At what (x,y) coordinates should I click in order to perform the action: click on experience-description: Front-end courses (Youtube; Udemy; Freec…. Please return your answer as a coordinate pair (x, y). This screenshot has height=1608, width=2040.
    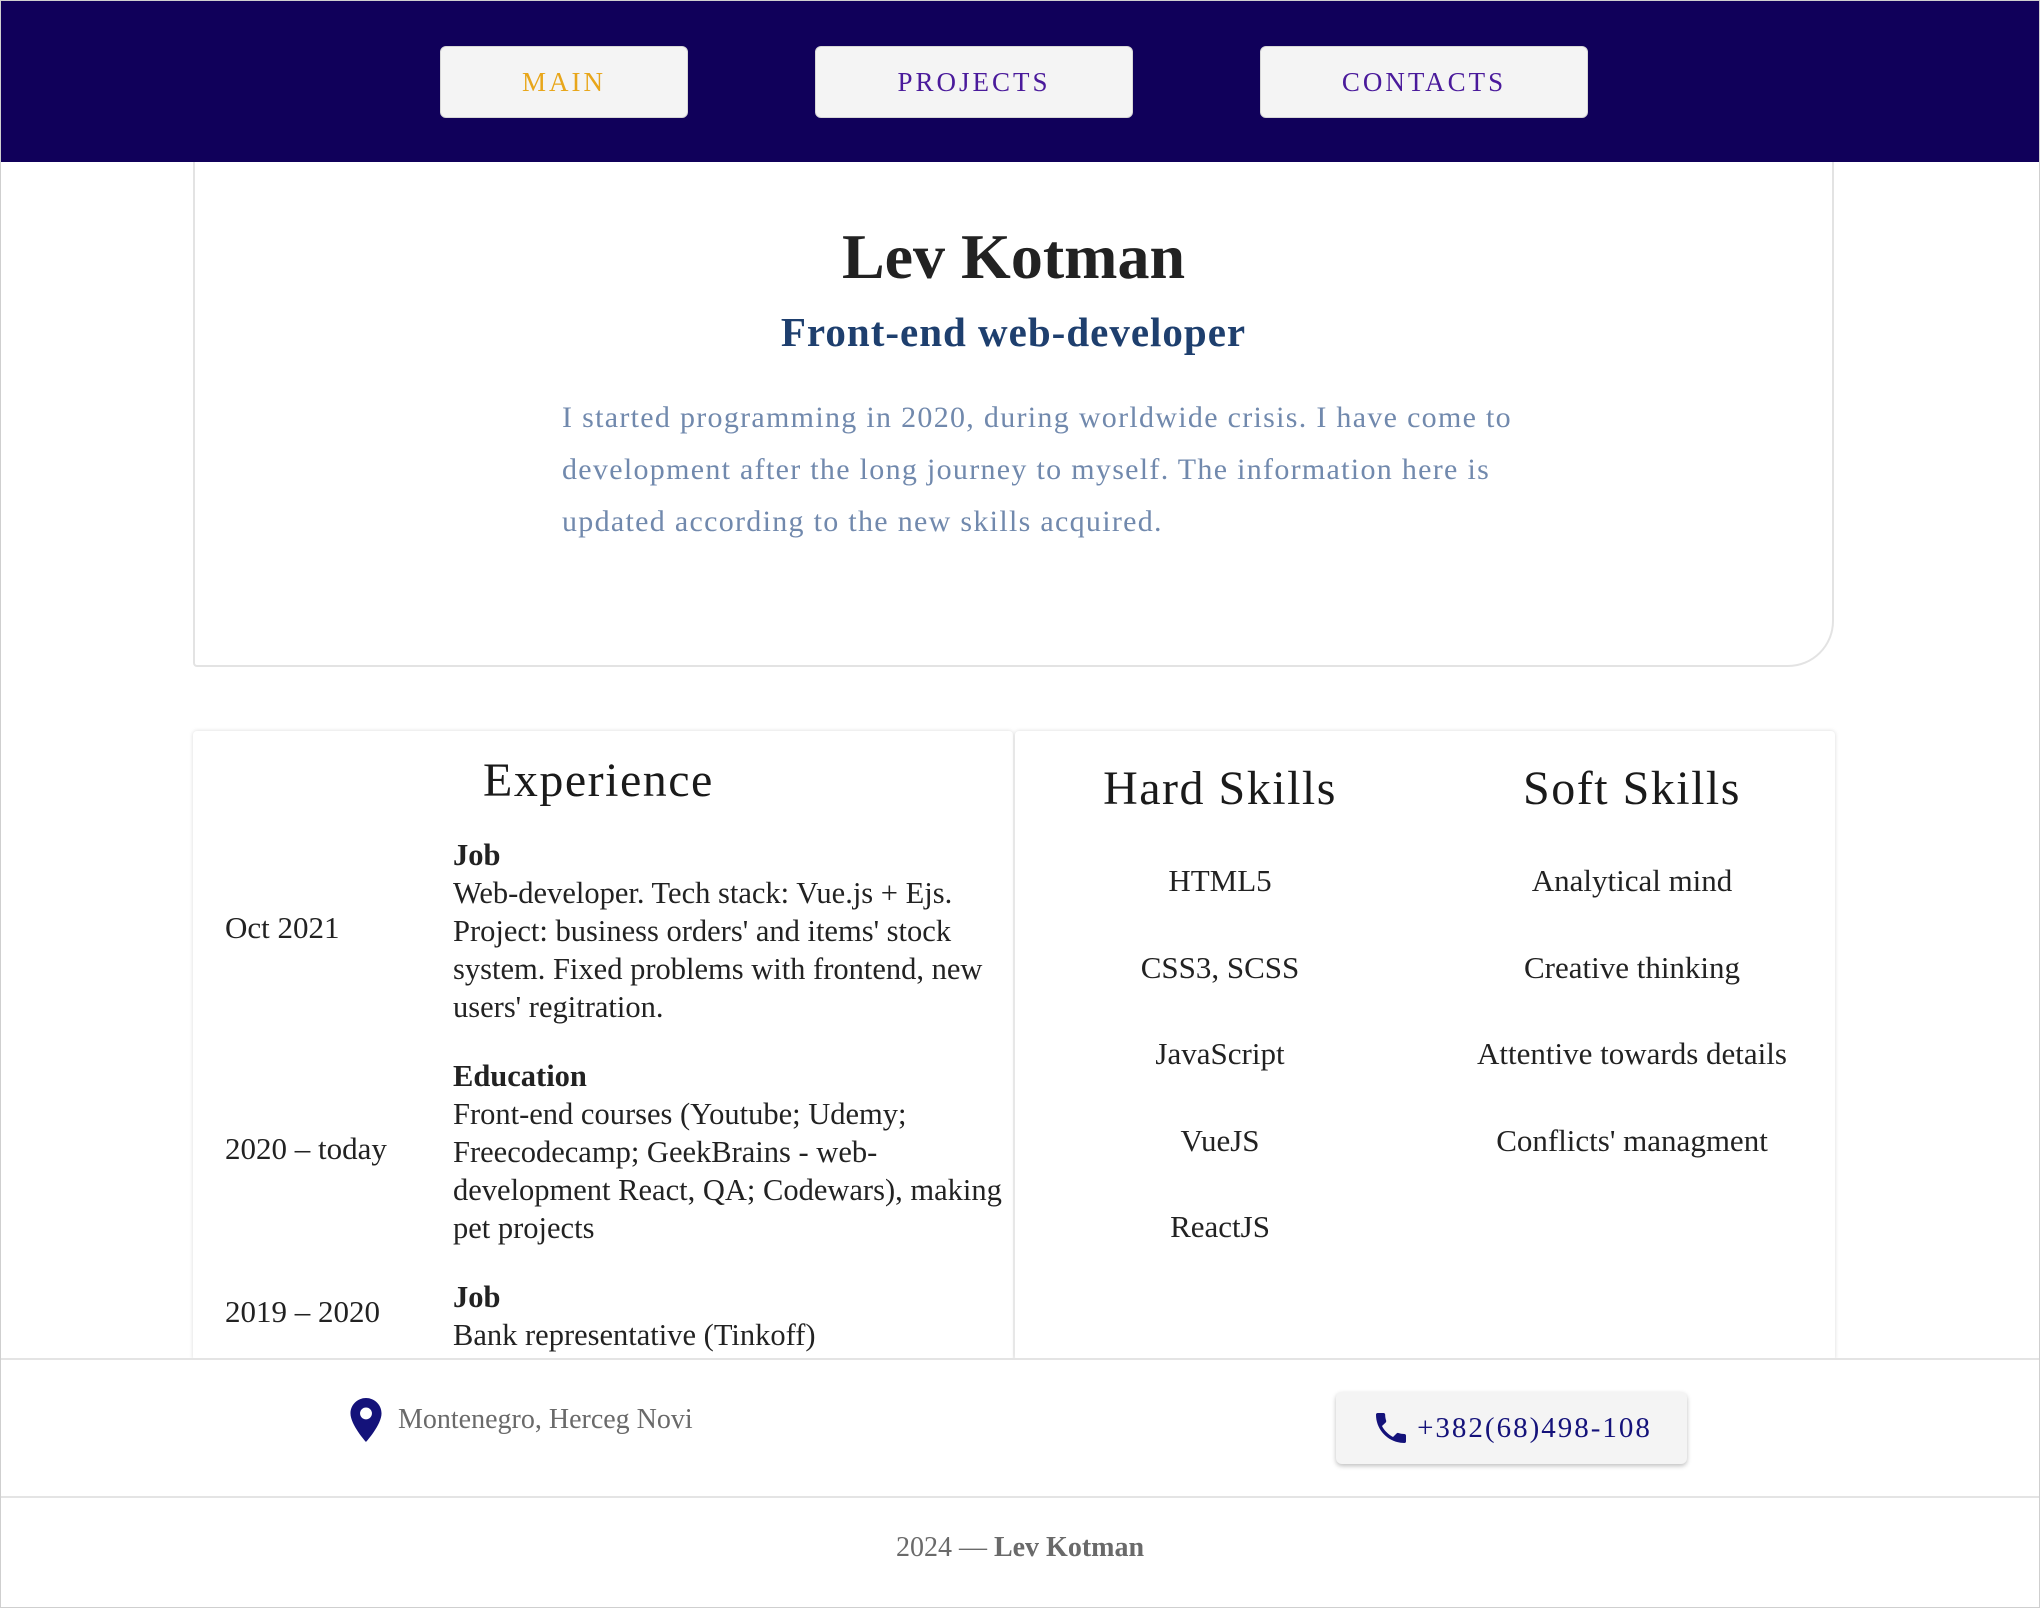
    Looking at the image, I should click on (727, 1171).